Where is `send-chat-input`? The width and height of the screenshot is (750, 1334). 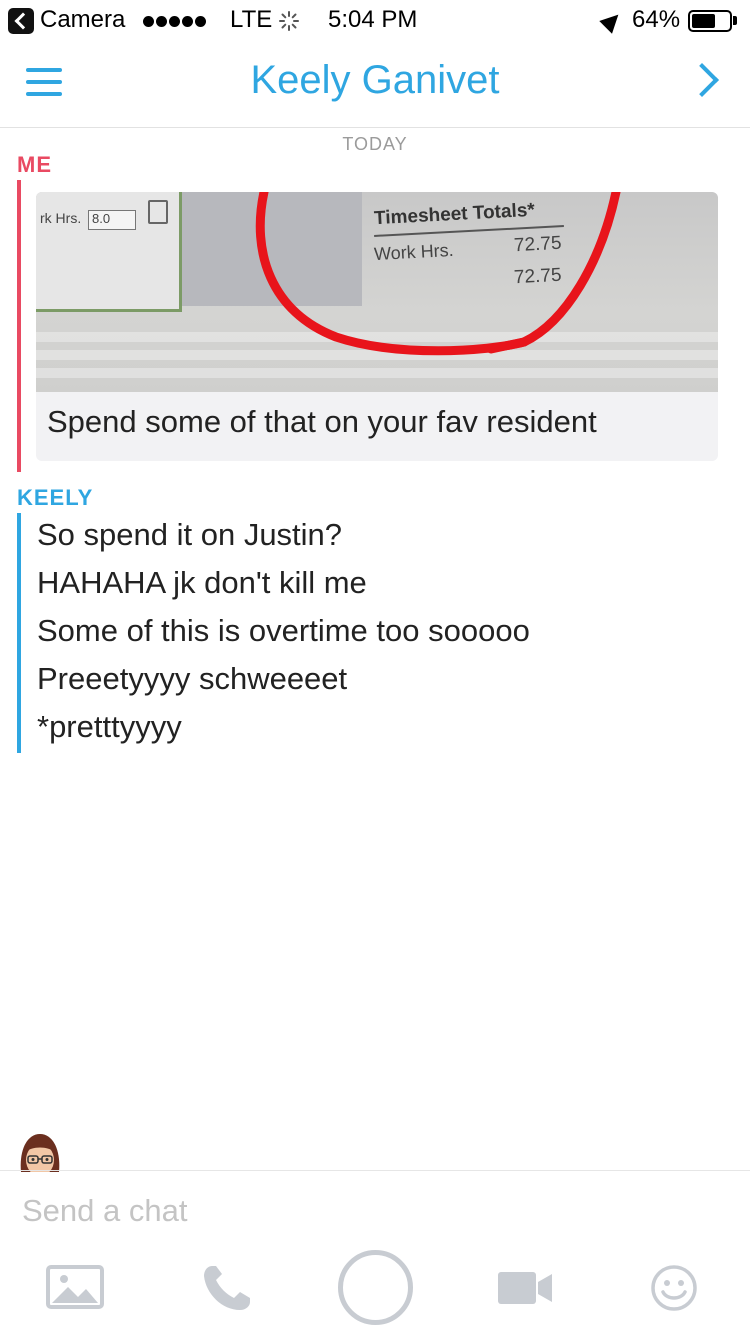
send-chat-input is located at coordinates (370, 1211).